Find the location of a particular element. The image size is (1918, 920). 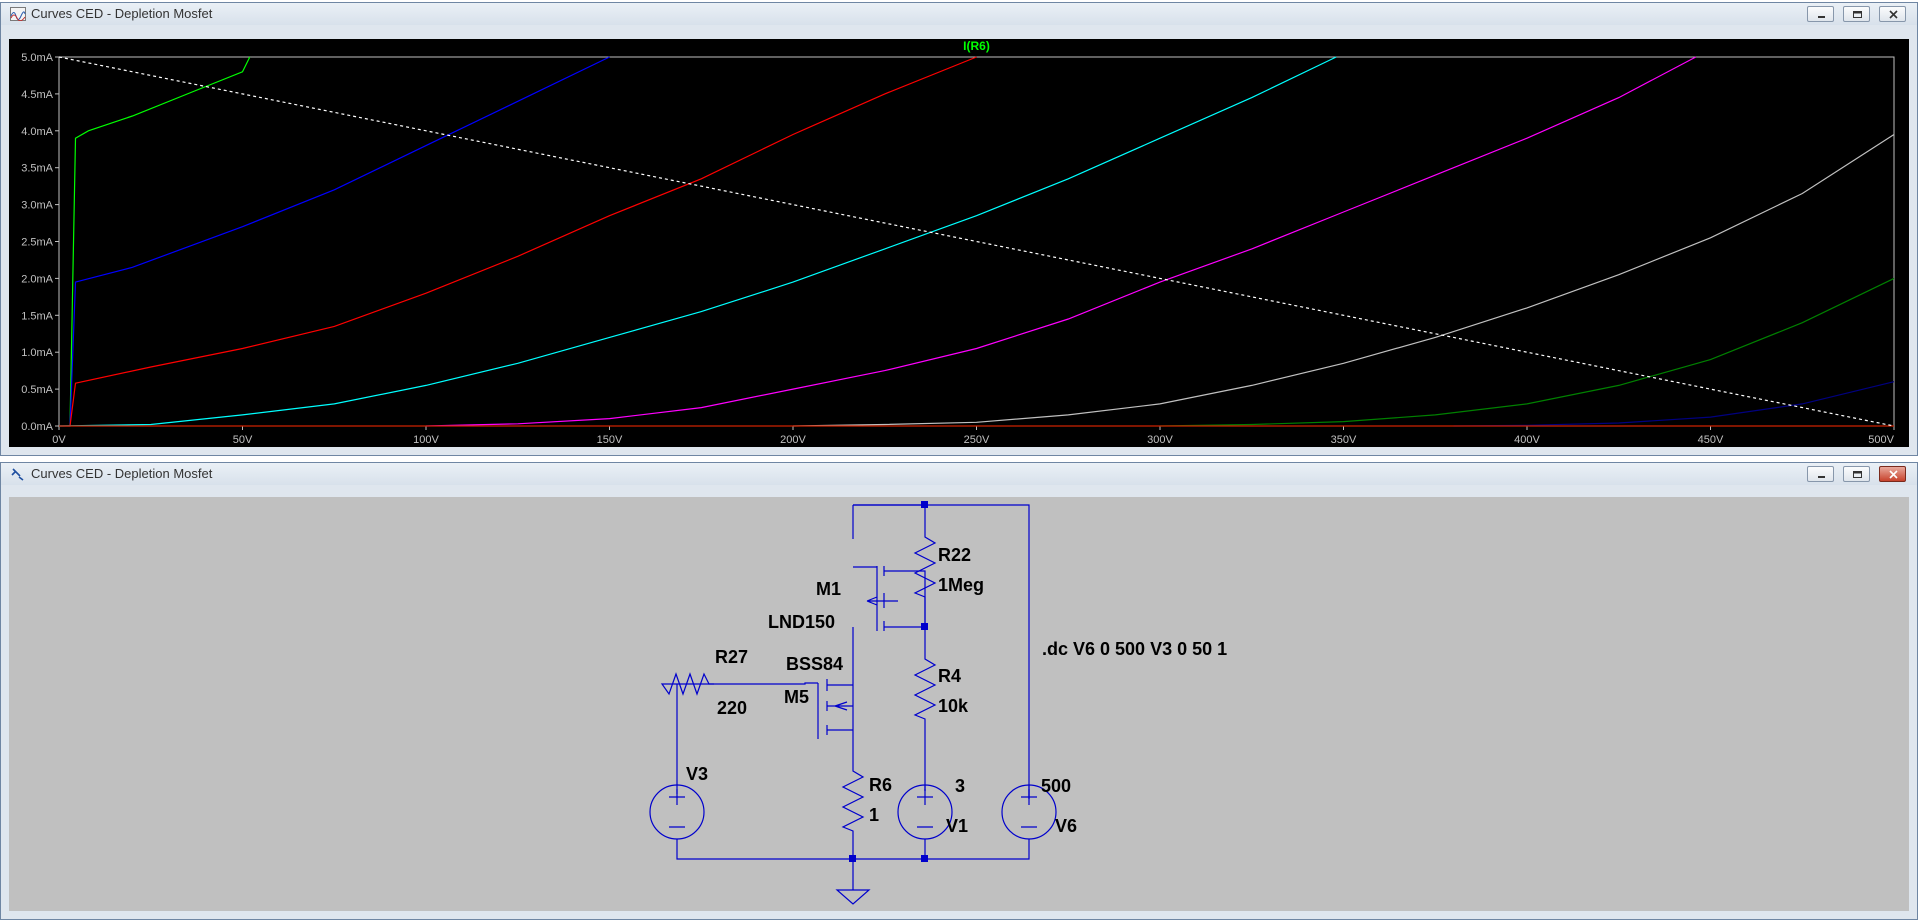

m5-model: BSS84 is located at coordinates (814, 664).